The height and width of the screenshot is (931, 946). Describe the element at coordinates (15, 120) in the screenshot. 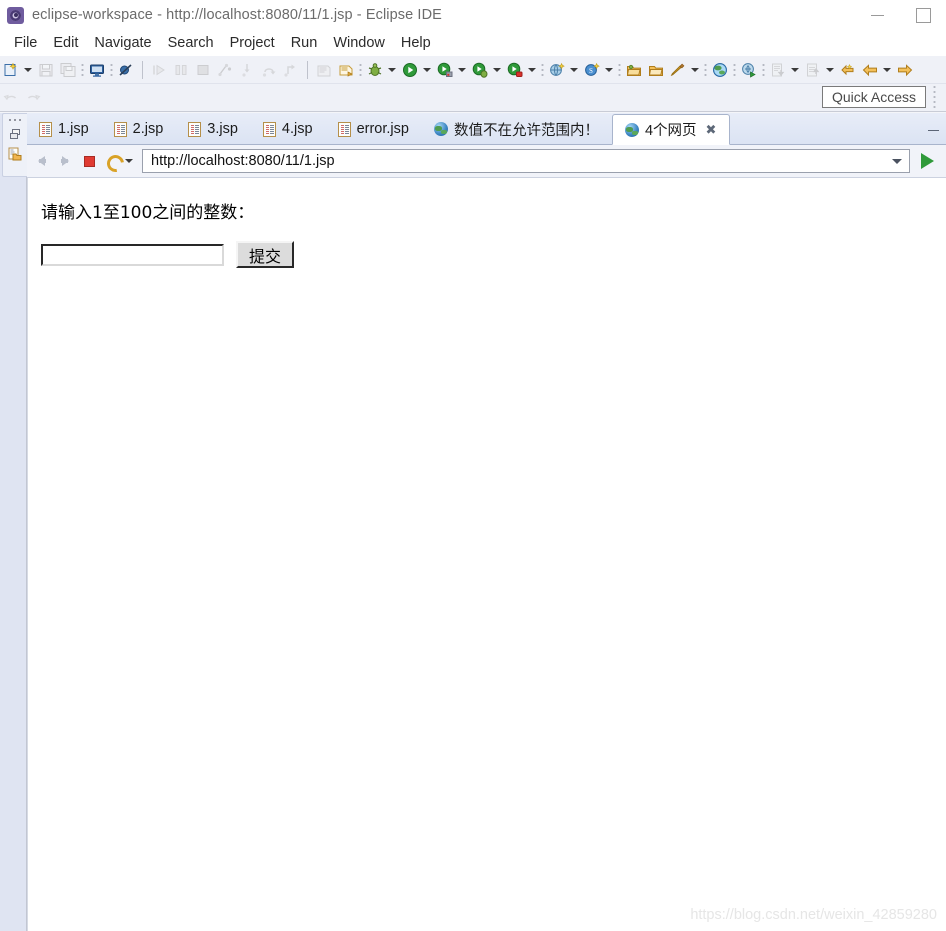

I see `view-stack-drag-handle` at that location.